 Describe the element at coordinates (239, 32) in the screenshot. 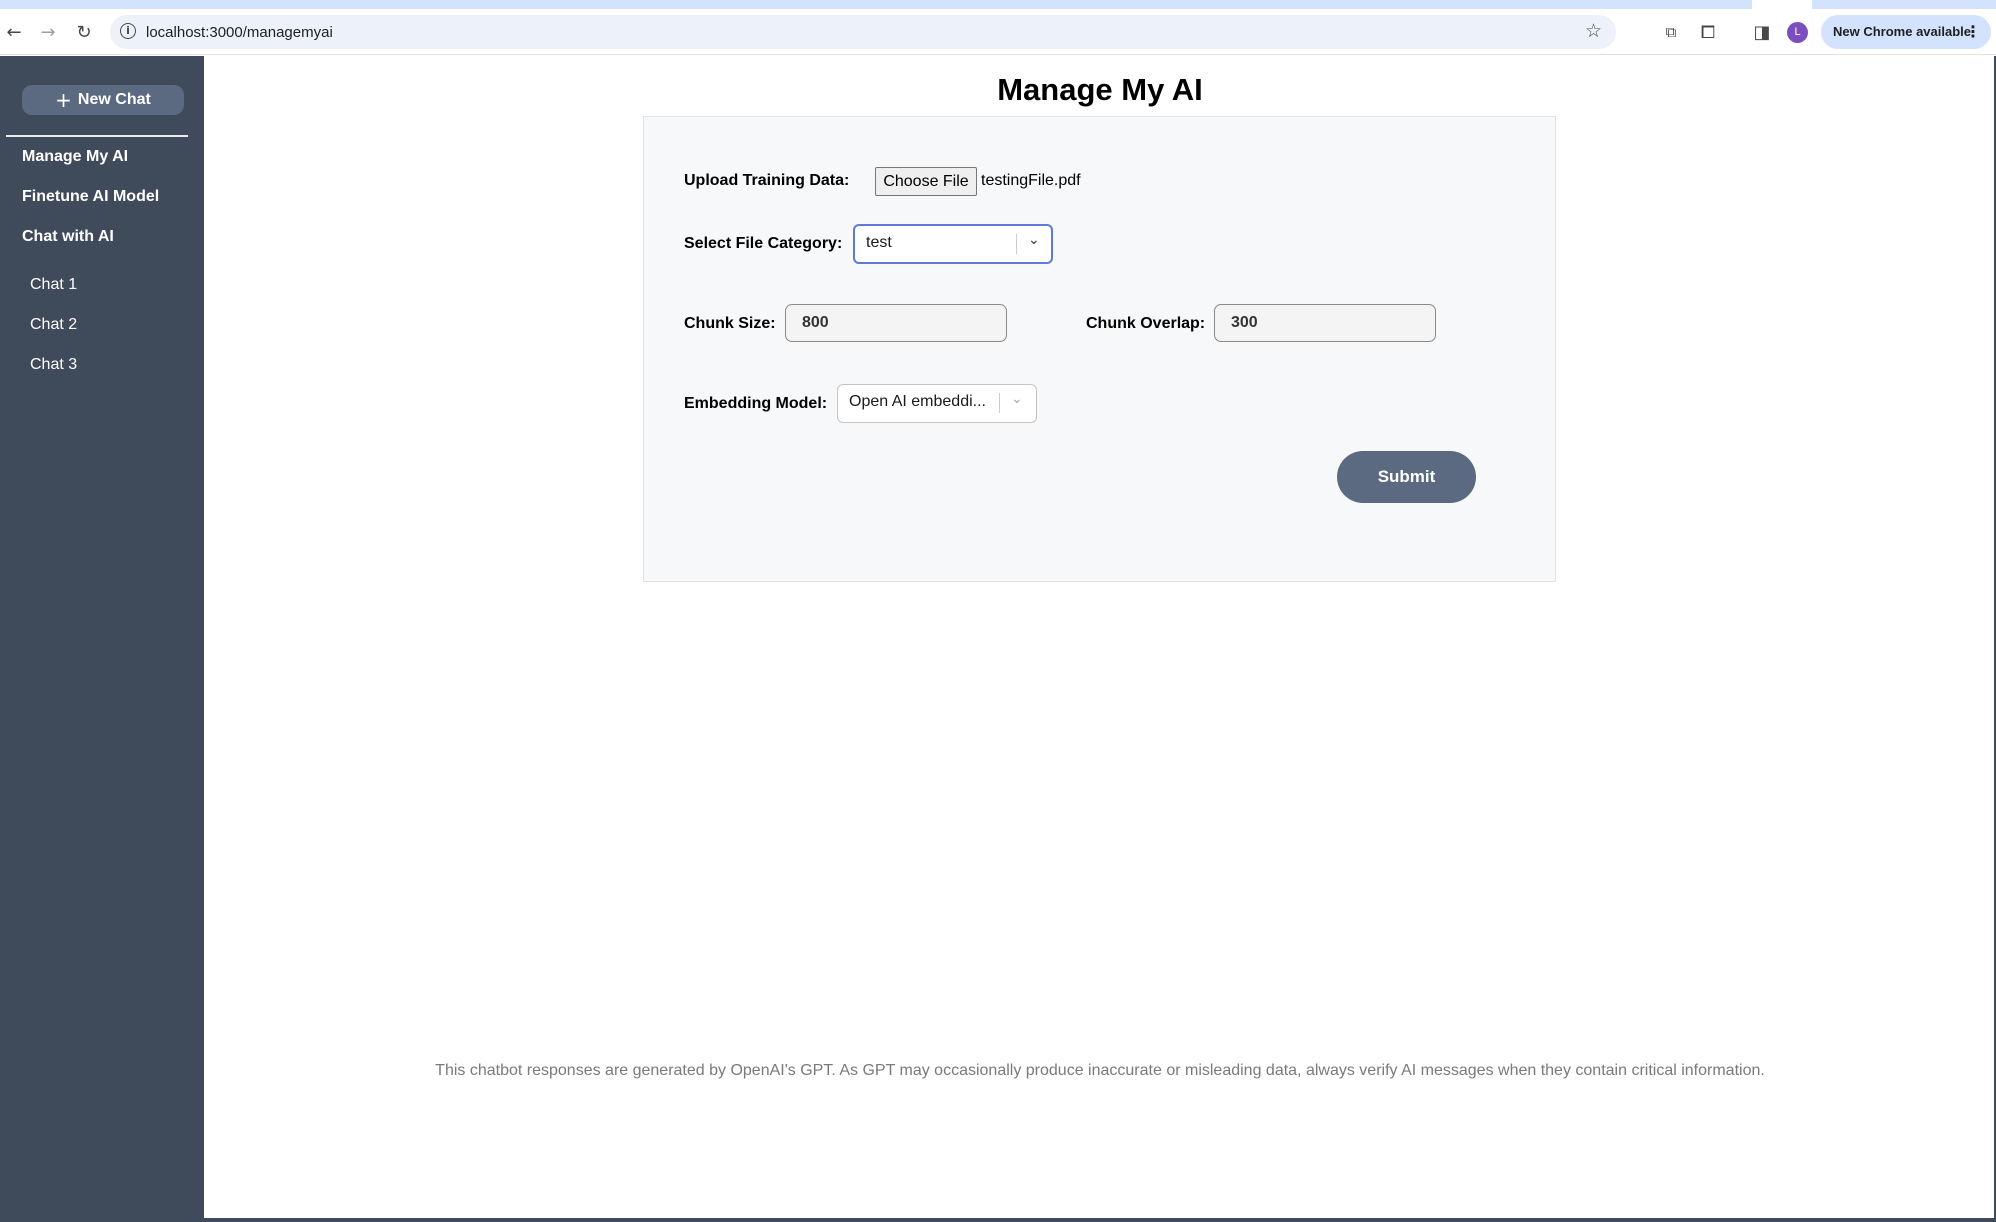

I see `url-text: localhost:3000/managemyai` at that location.